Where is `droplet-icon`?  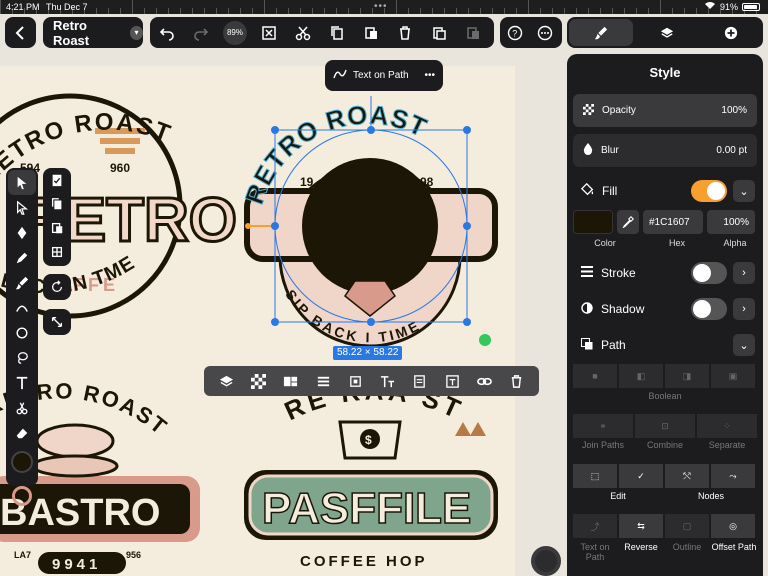
droplet-icon is located at coordinates (588, 150).